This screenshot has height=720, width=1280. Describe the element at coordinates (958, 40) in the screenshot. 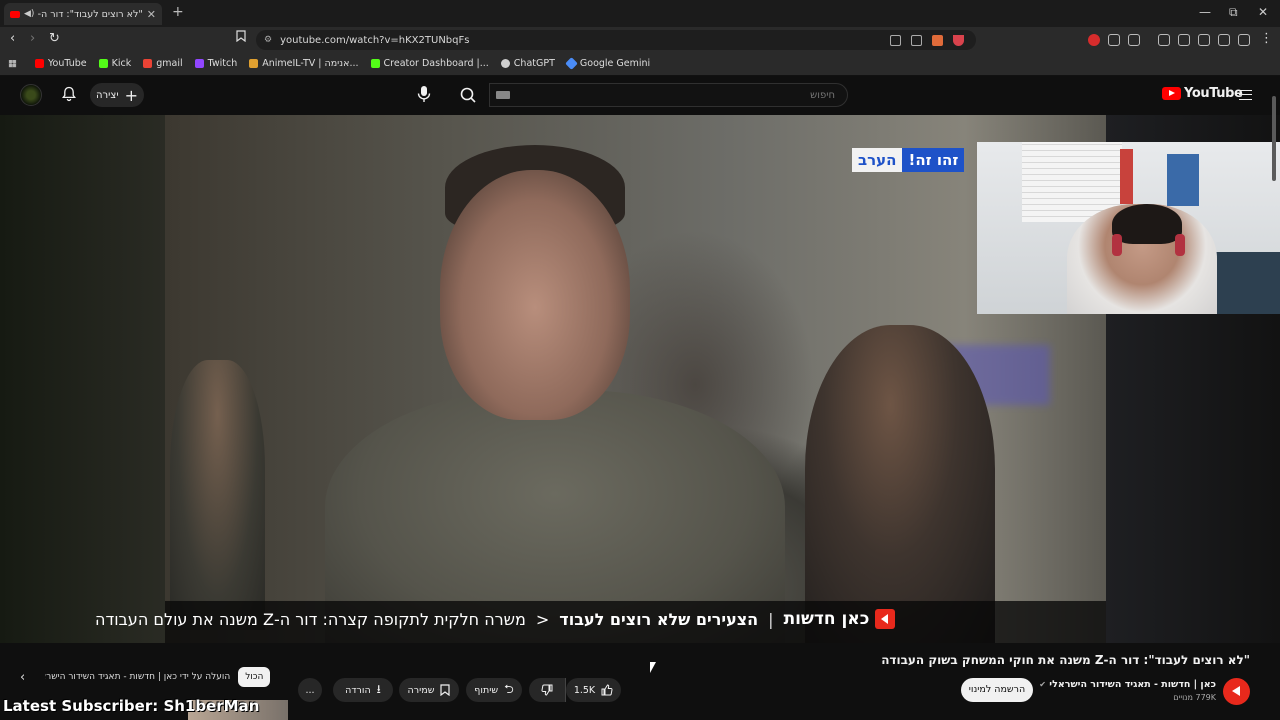

I see `rewards-icon` at that location.